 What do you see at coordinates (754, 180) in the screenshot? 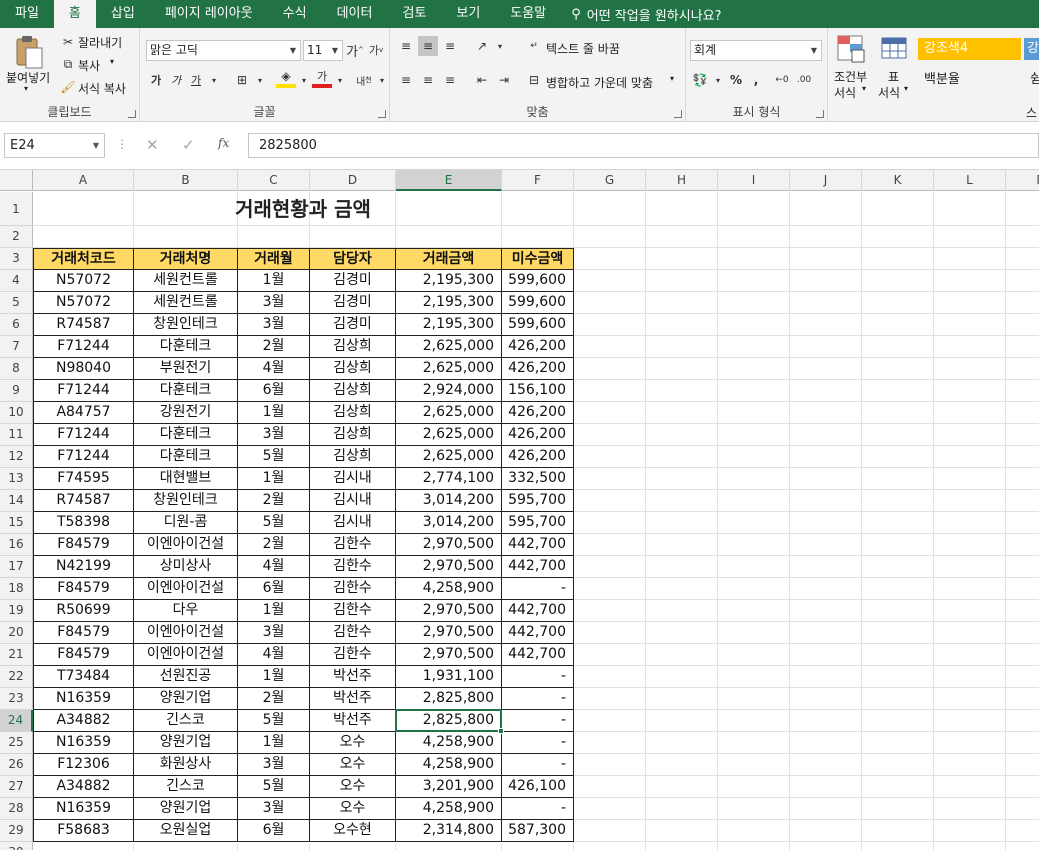
I see `column-header-I: I` at bounding box center [754, 180].